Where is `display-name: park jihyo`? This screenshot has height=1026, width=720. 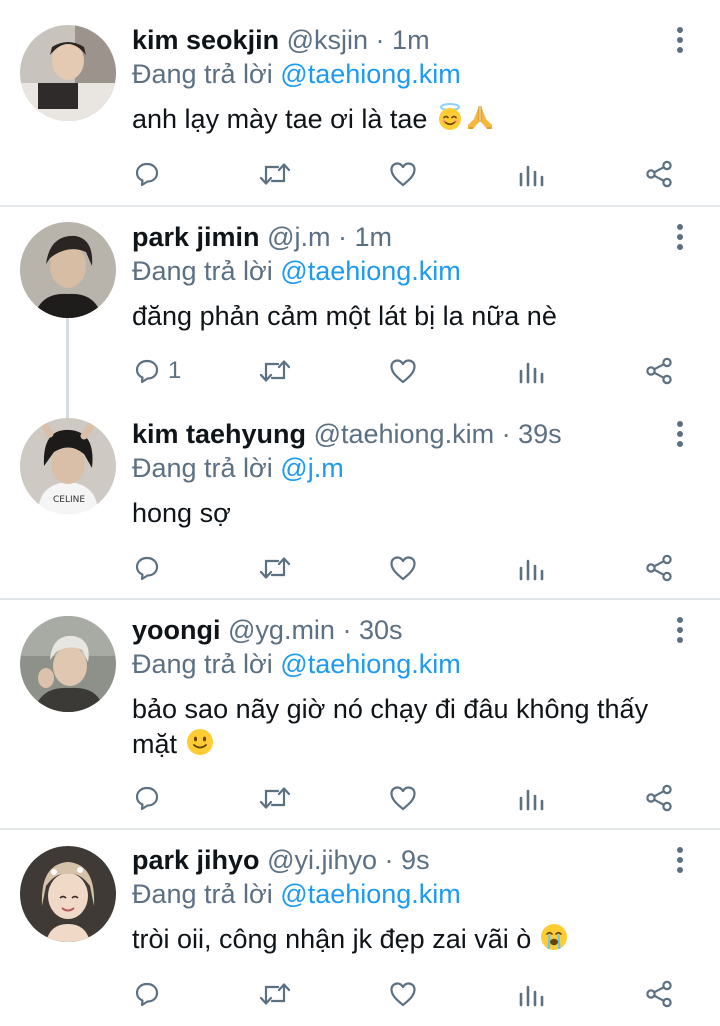 display-name: park jihyo is located at coordinates (196, 860).